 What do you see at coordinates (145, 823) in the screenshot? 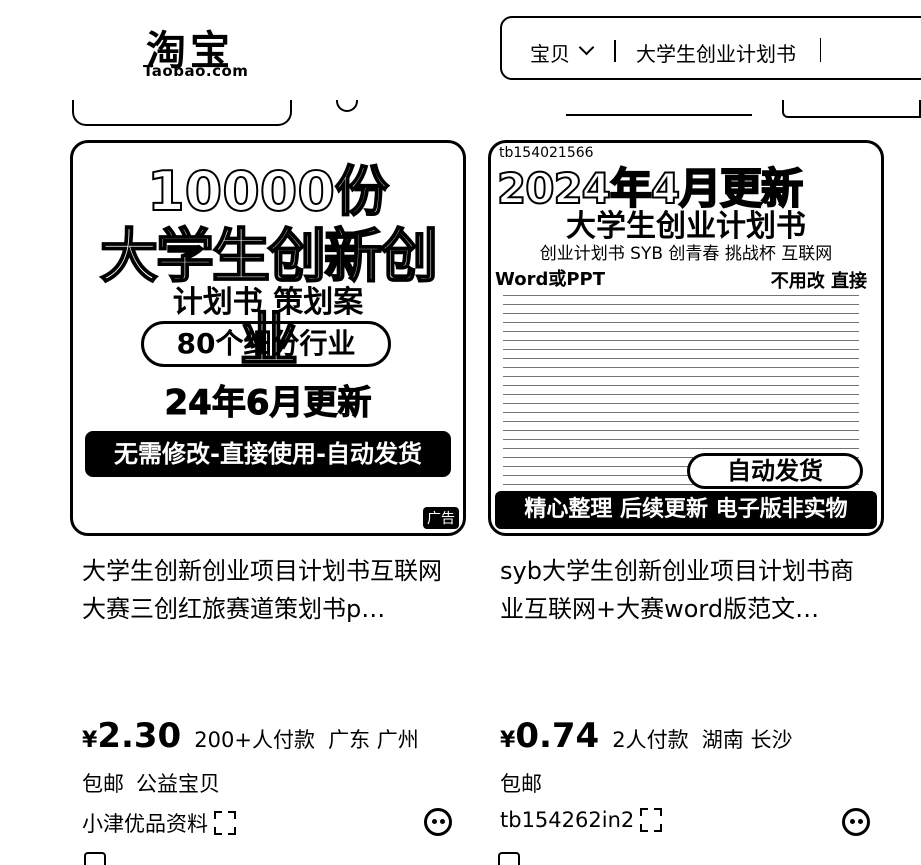
I see `shop-name: 小津优品资料` at bounding box center [145, 823].